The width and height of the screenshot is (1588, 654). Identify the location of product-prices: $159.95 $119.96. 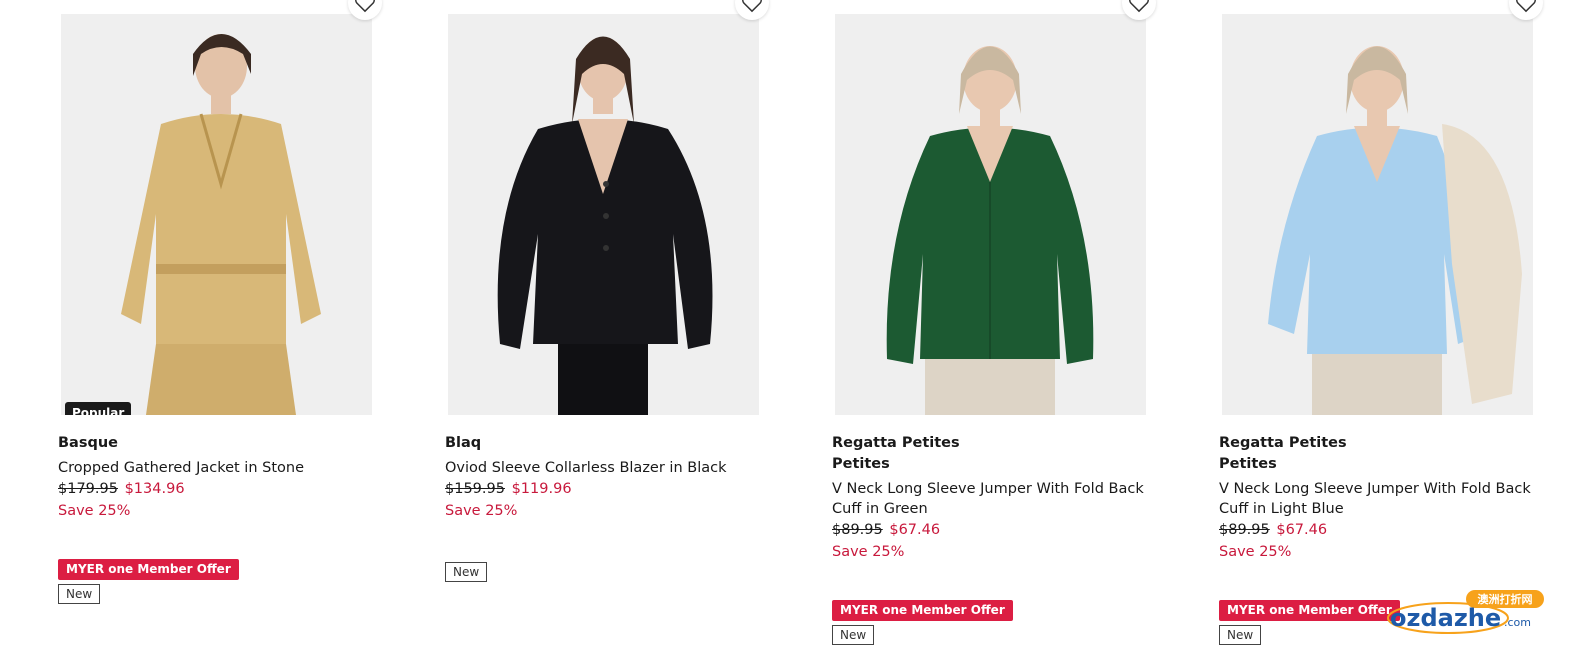
(615, 489).